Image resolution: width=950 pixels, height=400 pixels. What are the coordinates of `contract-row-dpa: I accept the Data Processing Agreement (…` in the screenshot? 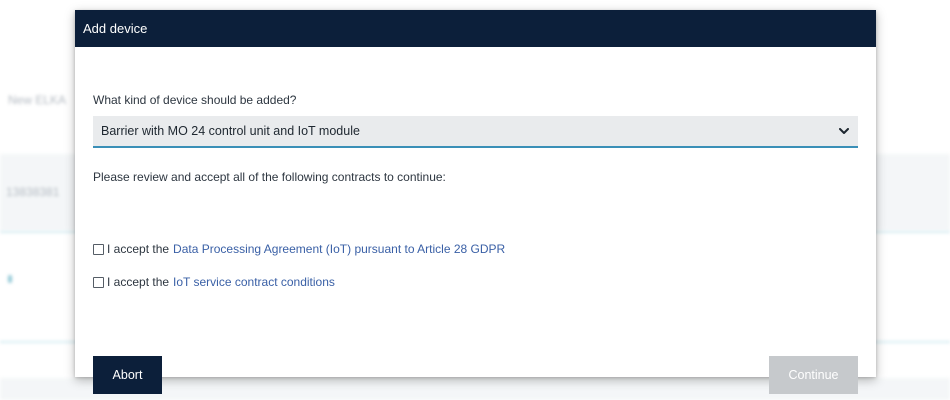 It's located at (299, 249).